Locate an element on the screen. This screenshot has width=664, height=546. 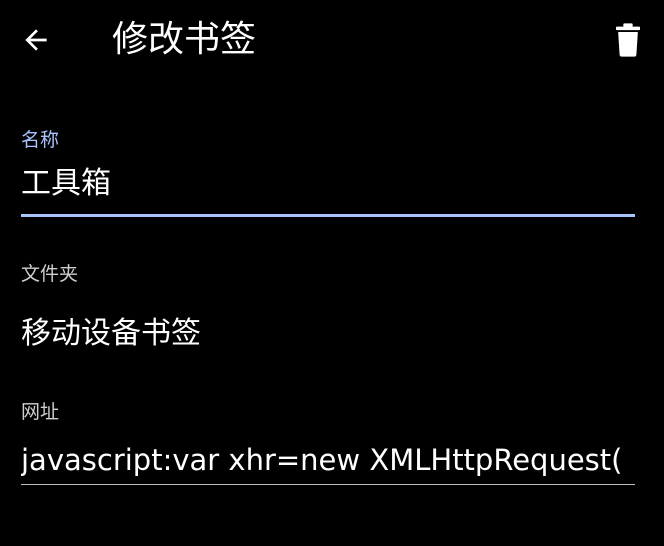
trash-icon is located at coordinates (628, 40).